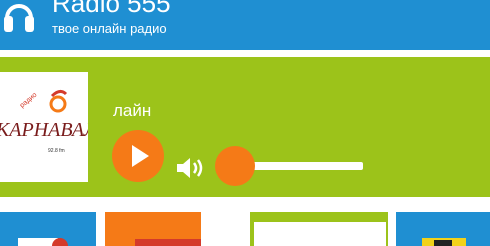 The image size is (490, 246). I want to click on station-logo: радио КАРНАВАЛ 92.8 fm, so click(44, 127).